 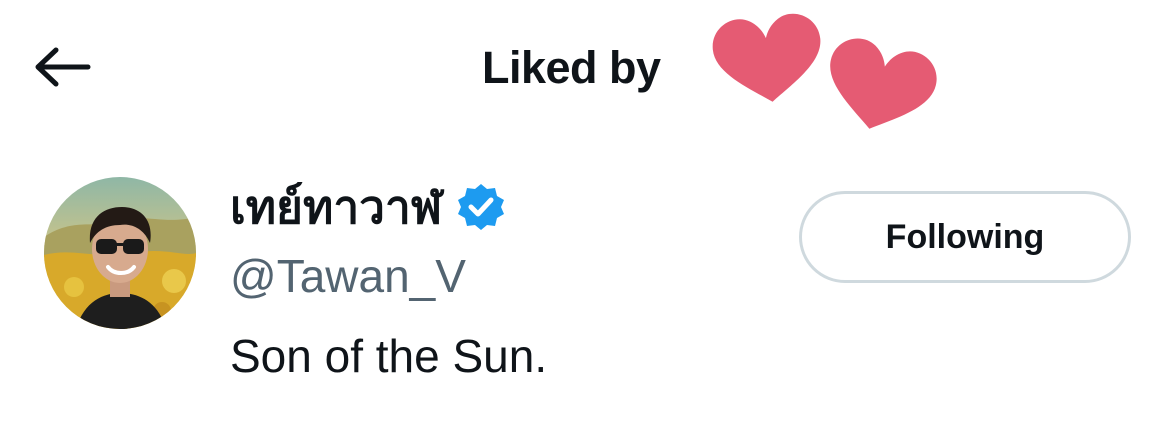 What do you see at coordinates (481, 207) in the screenshot?
I see `verified-badge-icon` at bounding box center [481, 207].